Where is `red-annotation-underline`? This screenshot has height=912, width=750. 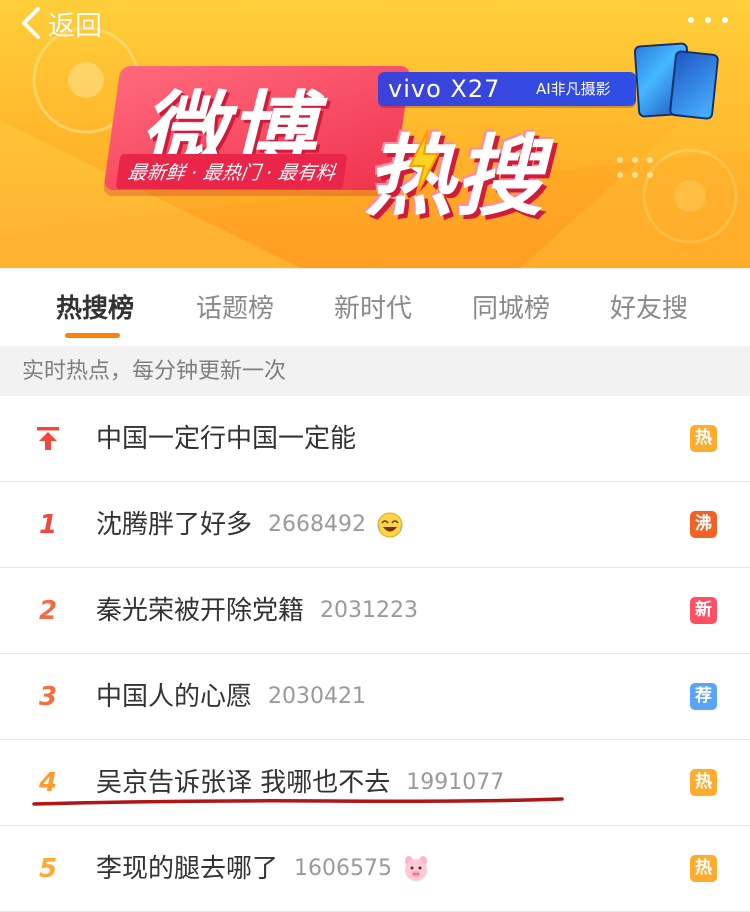
red-annotation-underline is located at coordinates (298, 801).